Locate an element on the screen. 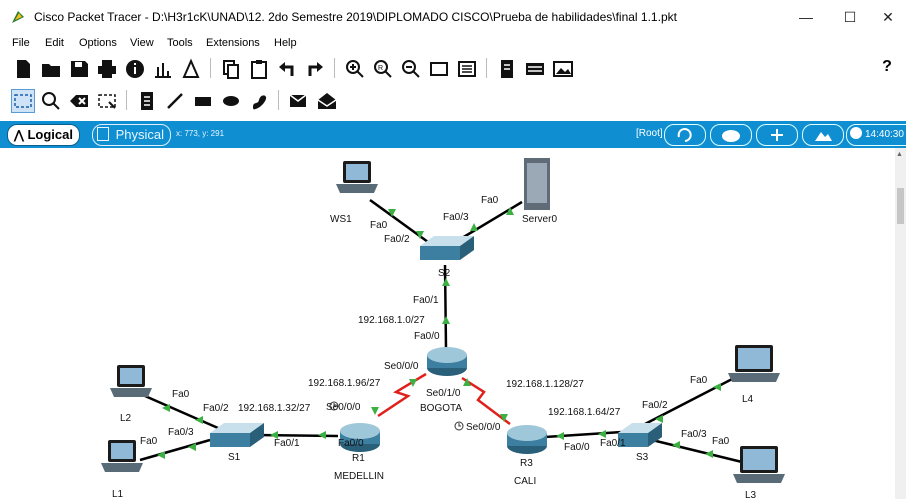 The width and height of the screenshot is (906, 499). port-bogota-se000: Se0/0/0 is located at coordinates (401, 366).